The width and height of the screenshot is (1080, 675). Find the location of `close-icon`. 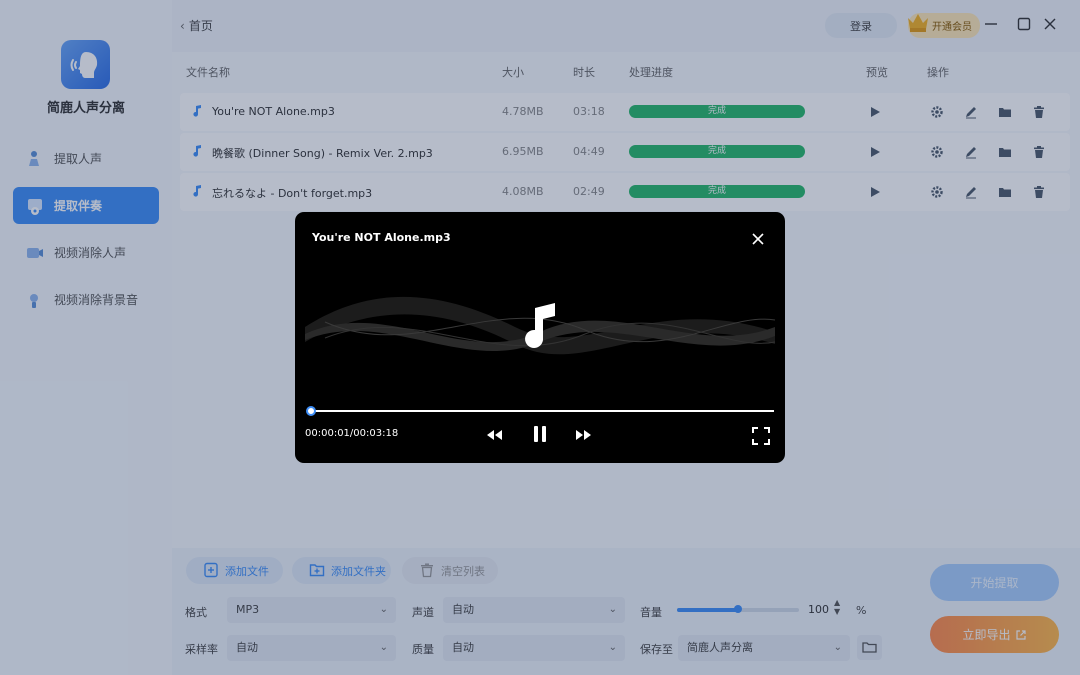

close-icon is located at coordinates (758, 239).